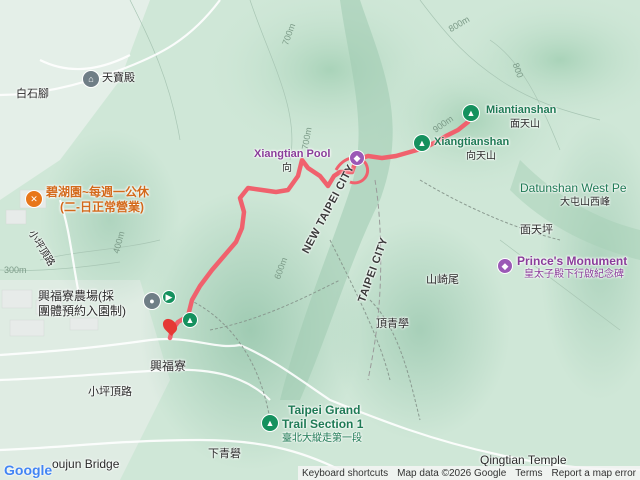  I want to click on keyboard-shortcuts-link: Keyboard shortcuts, so click(345, 473).